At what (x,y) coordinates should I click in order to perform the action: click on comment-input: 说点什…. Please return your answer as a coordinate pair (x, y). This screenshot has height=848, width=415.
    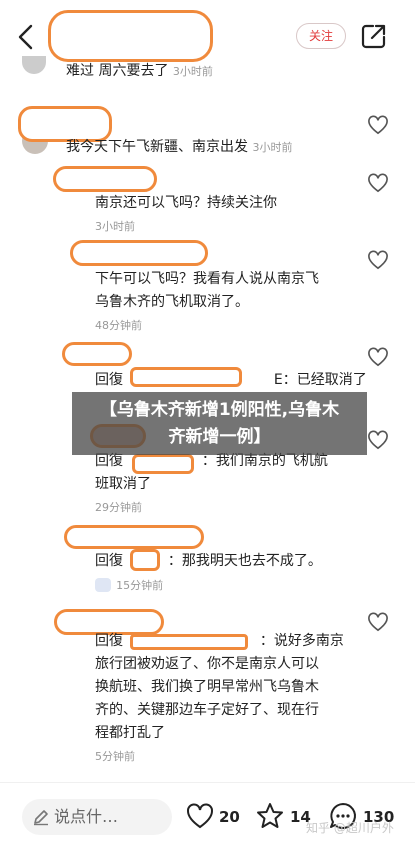
    Looking at the image, I should click on (97, 817).